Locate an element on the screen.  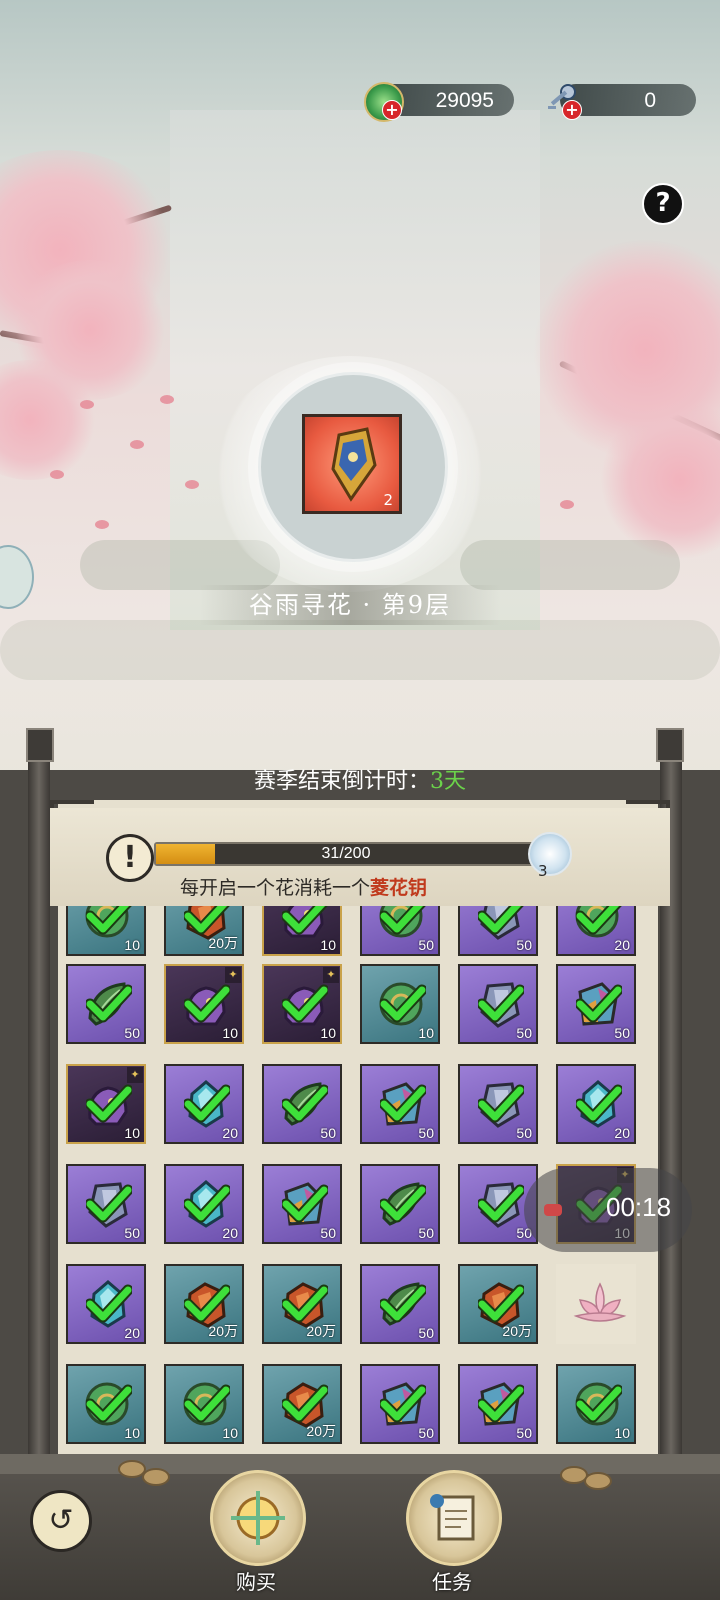
buy-label: 购买 is located at coordinates (256, 1582).